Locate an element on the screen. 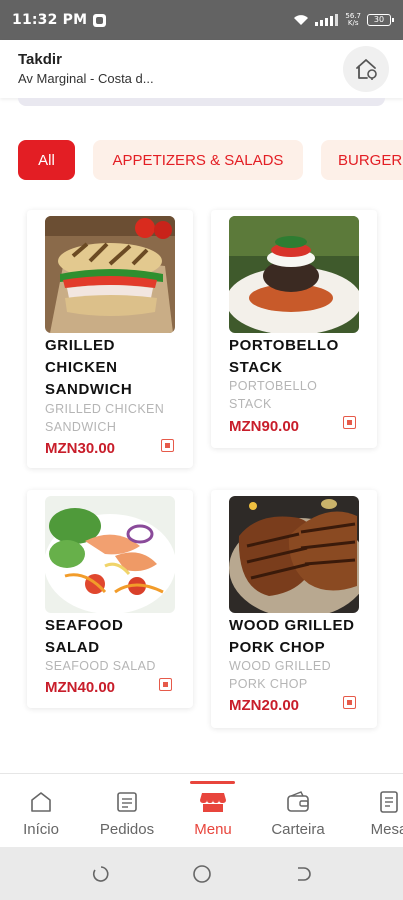  product-title: PORTOBELLO STACK is located at coordinates (296, 357).